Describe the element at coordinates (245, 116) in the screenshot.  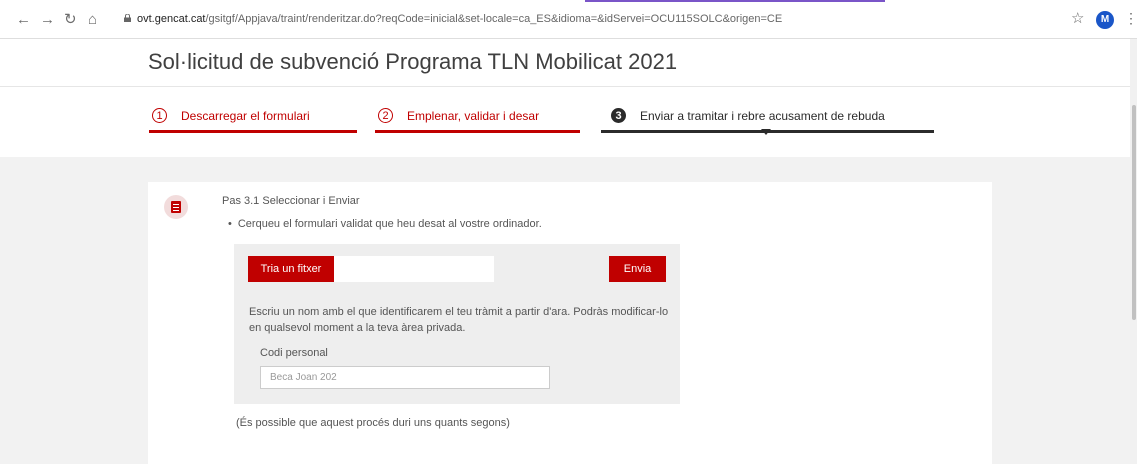
I see `step-label: Descarregar el formulari` at that location.